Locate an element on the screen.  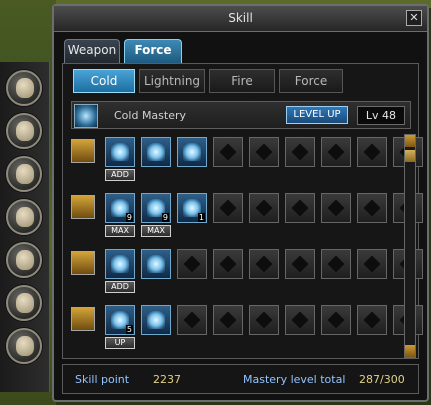
window-title: Skill is located at coordinates (240, 18).